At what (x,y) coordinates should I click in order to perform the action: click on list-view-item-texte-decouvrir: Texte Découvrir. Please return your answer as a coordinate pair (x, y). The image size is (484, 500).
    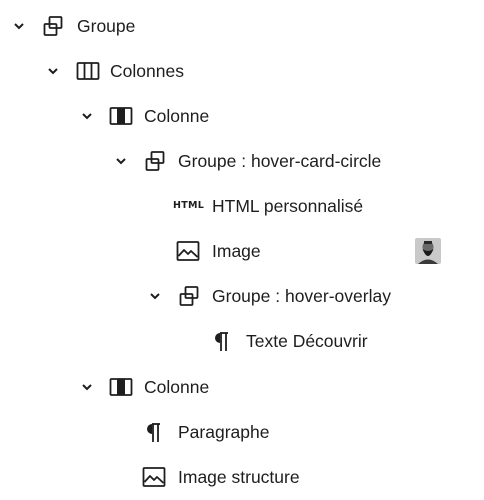
    Looking at the image, I should click on (242, 341).